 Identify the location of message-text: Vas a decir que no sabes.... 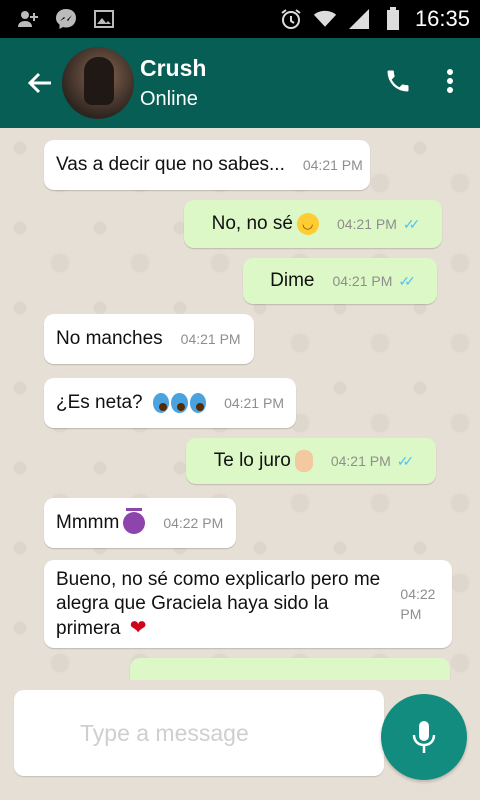
(170, 164).